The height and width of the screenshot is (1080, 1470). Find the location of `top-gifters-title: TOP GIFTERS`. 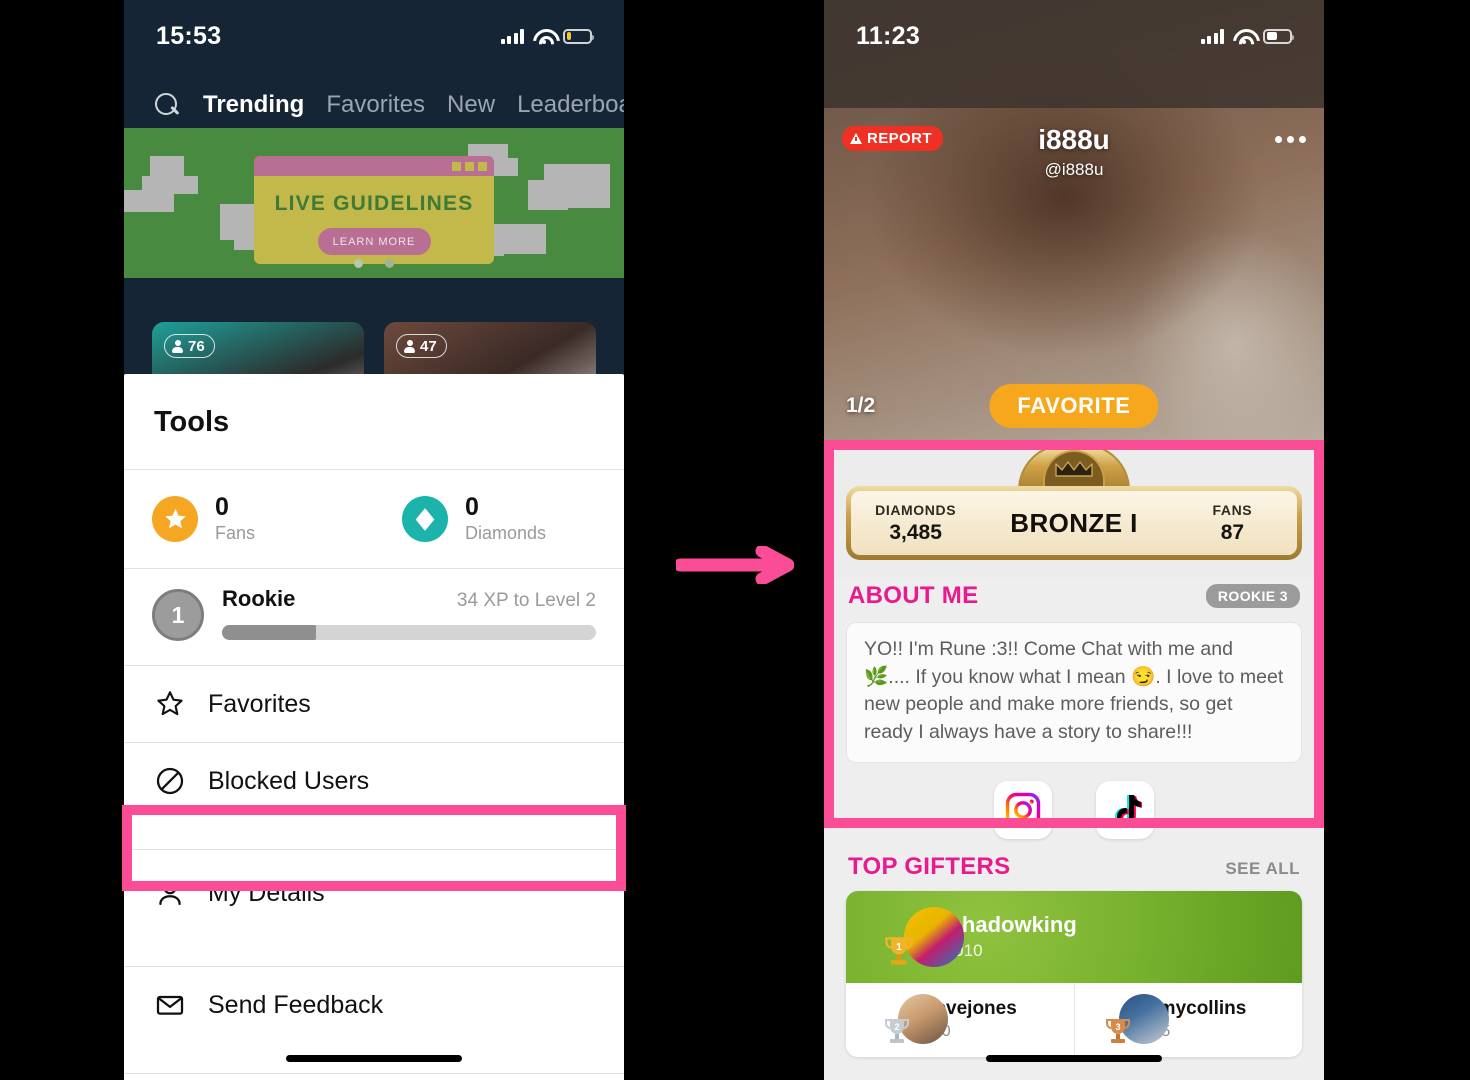

top-gifters-title: TOP GIFTERS is located at coordinates (929, 866).